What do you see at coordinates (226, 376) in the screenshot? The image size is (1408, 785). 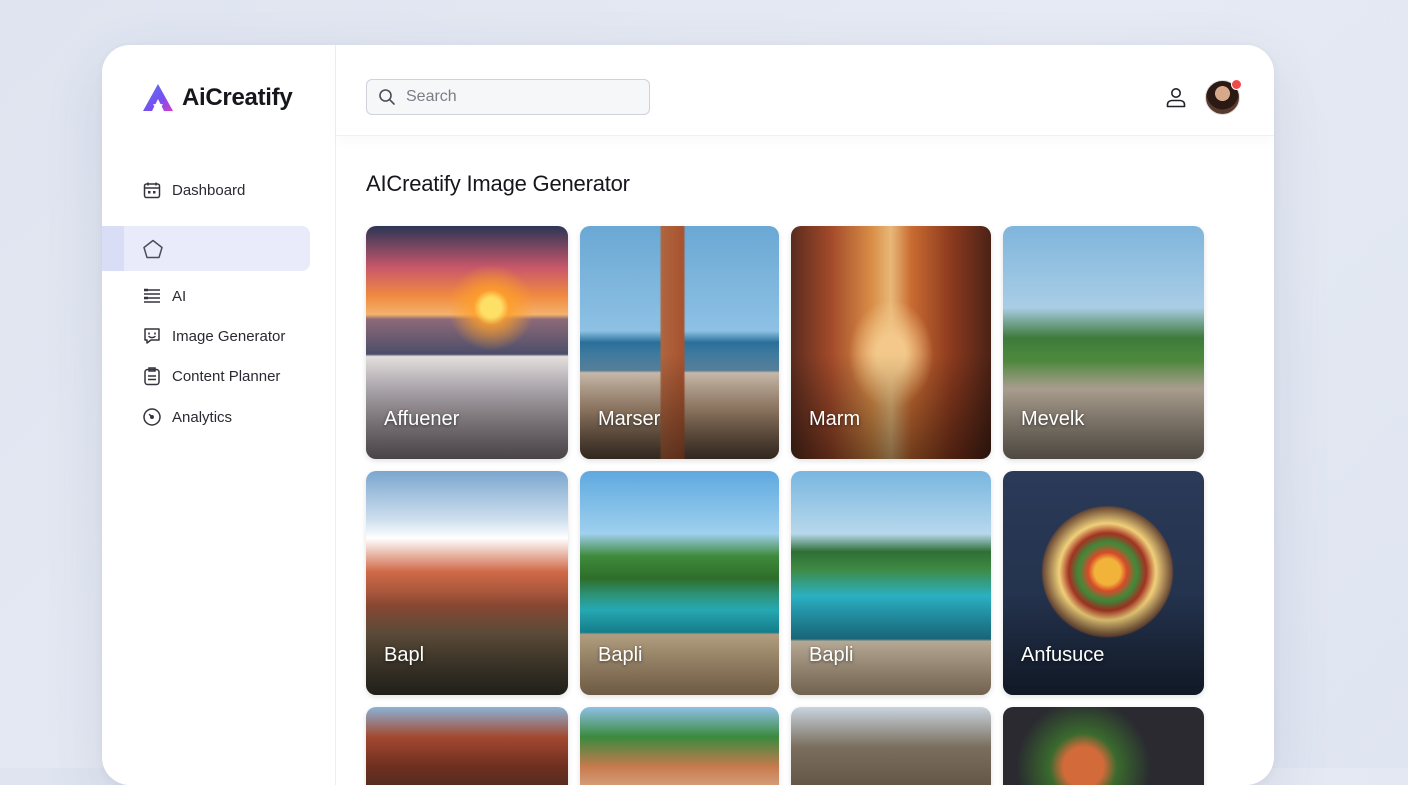 I see `sidebar-item-label: Content Planner` at bounding box center [226, 376].